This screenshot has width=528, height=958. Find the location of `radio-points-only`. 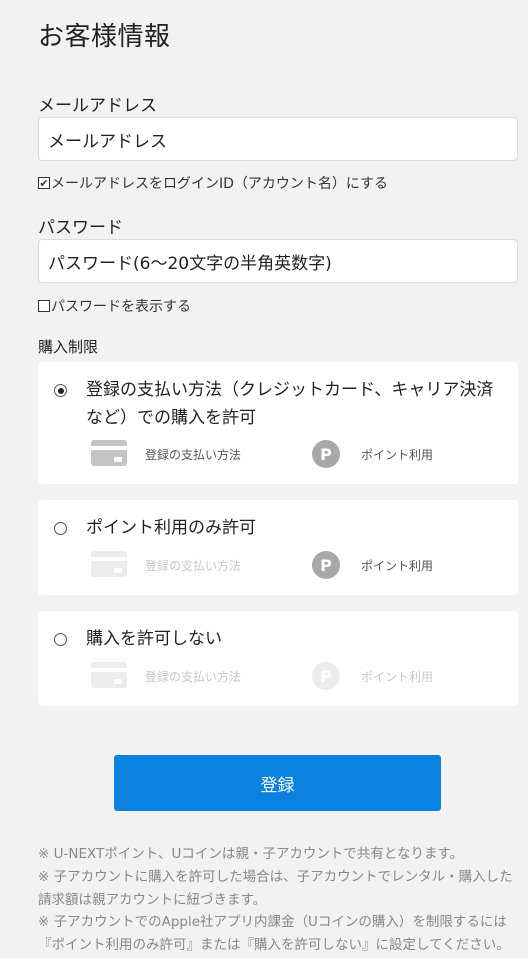

radio-points-only is located at coordinates (60, 528).